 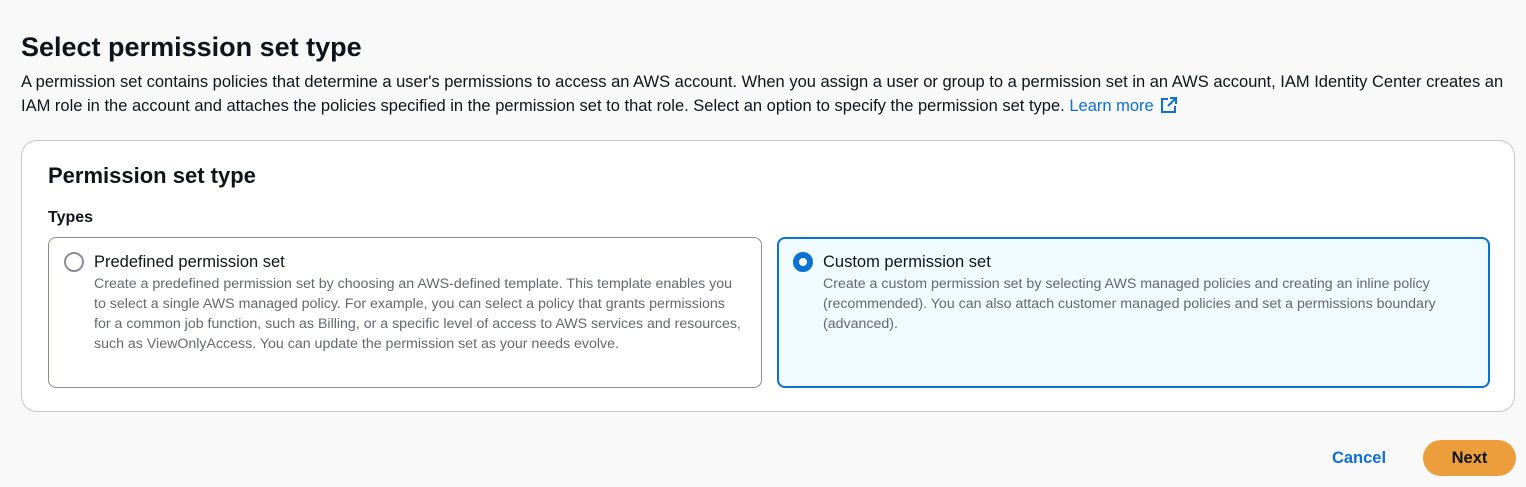 What do you see at coordinates (71, 217) in the screenshot?
I see `types-label: Types` at bounding box center [71, 217].